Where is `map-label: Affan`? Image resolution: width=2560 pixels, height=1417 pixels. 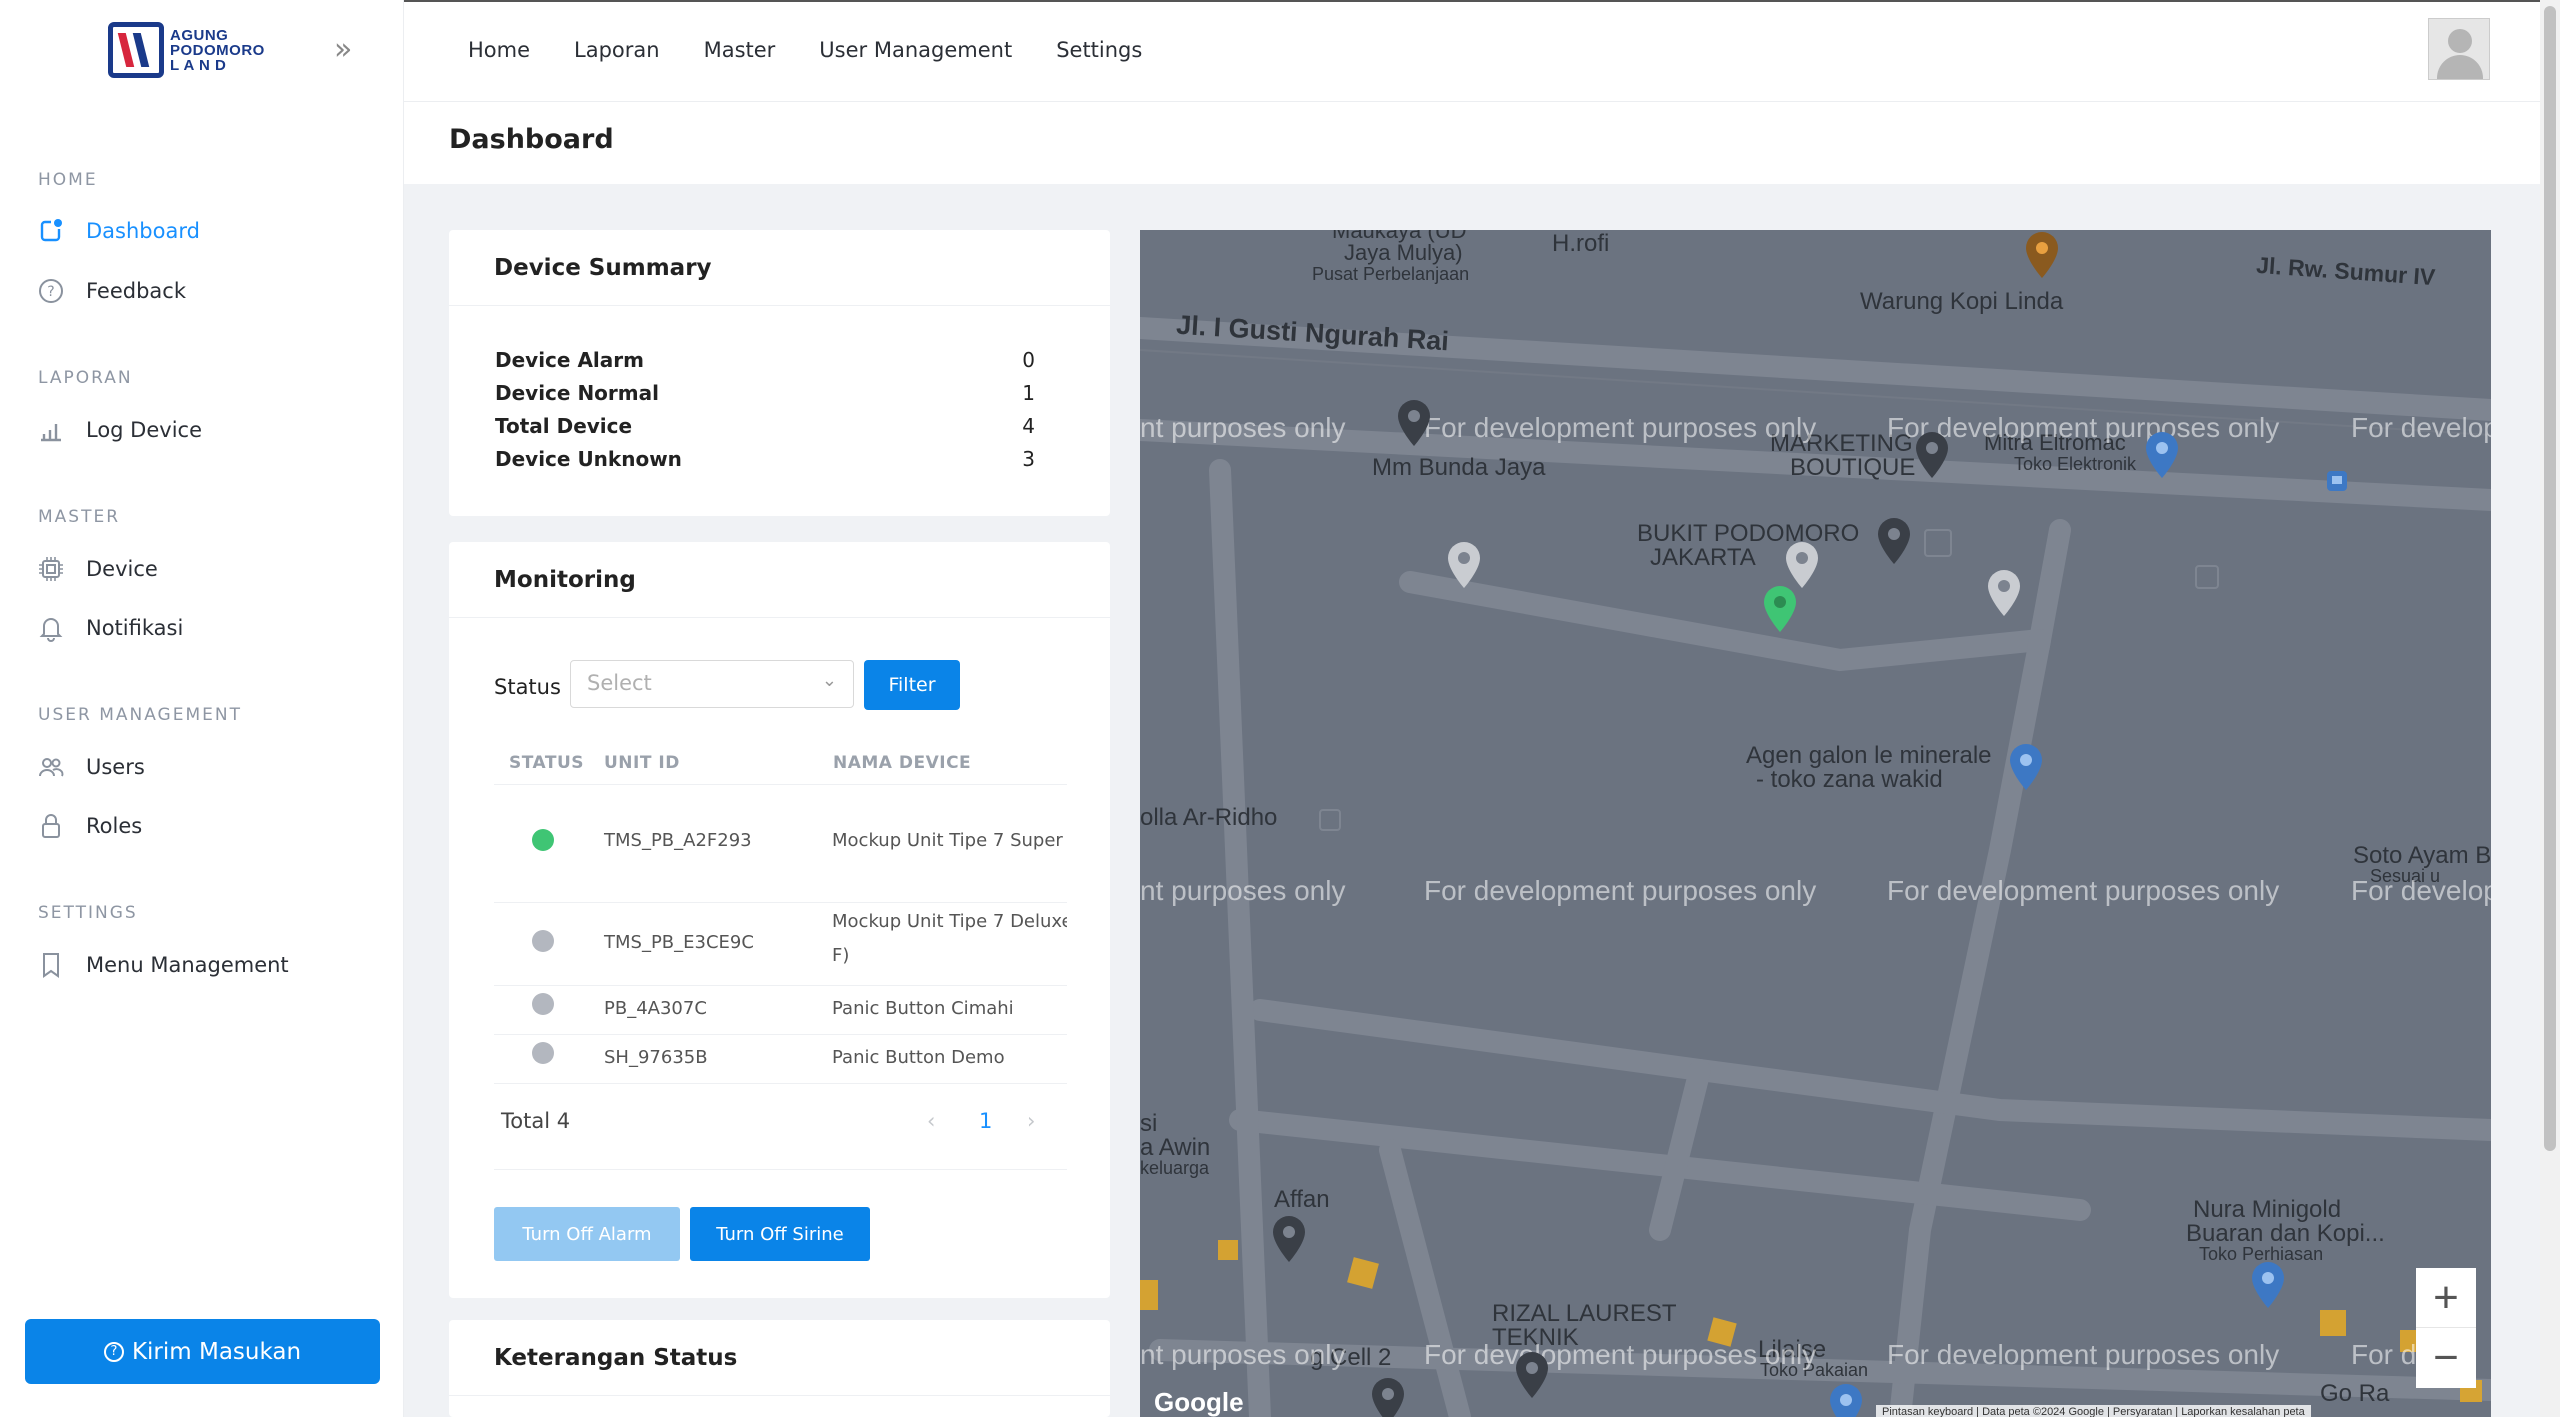 map-label: Affan is located at coordinates (1302, 1199).